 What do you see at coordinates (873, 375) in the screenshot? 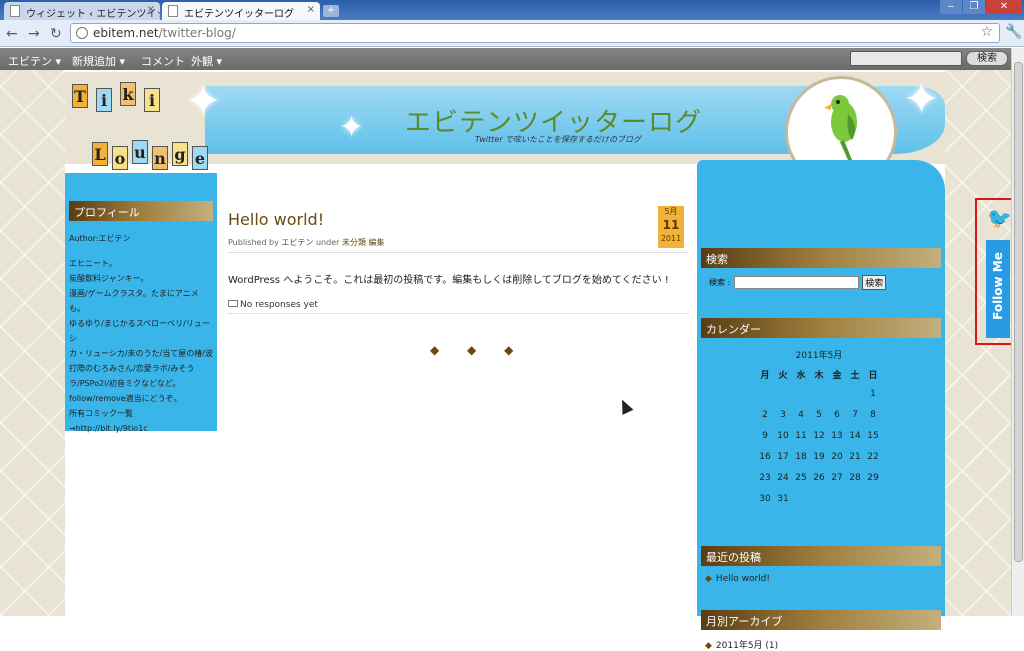
I see `weekday: 日` at bounding box center [873, 375].